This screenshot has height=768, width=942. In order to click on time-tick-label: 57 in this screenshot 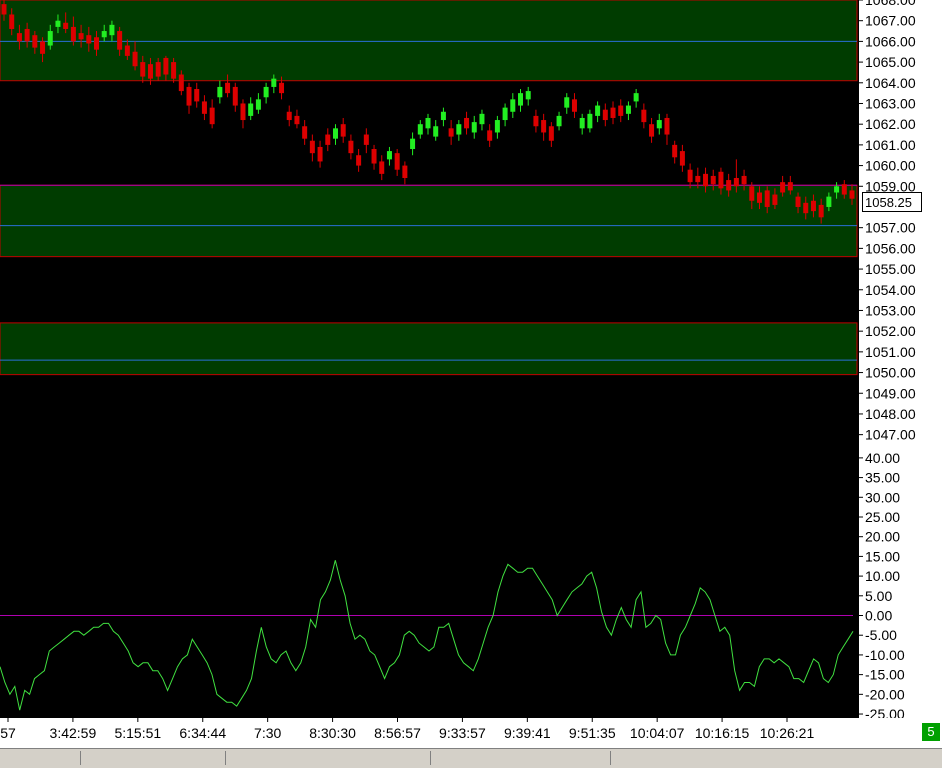, I will do `click(8, 733)`.